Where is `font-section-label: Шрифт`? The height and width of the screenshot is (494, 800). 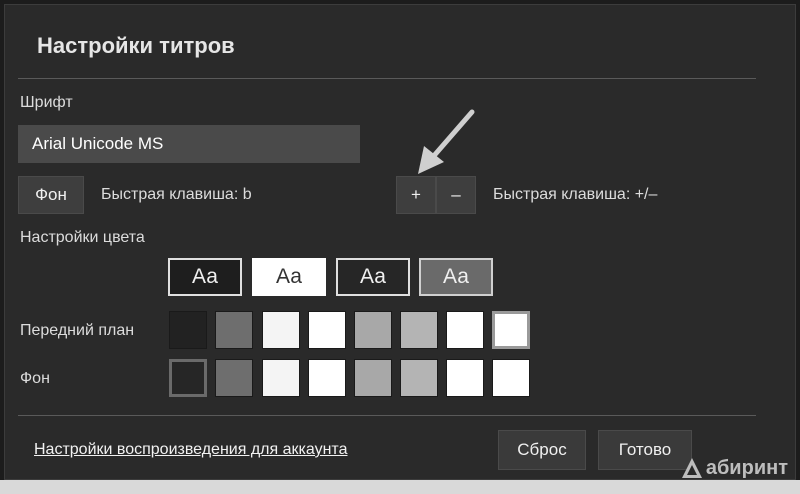
font-section-label: Шрифт is located at coordinates (46, 102).